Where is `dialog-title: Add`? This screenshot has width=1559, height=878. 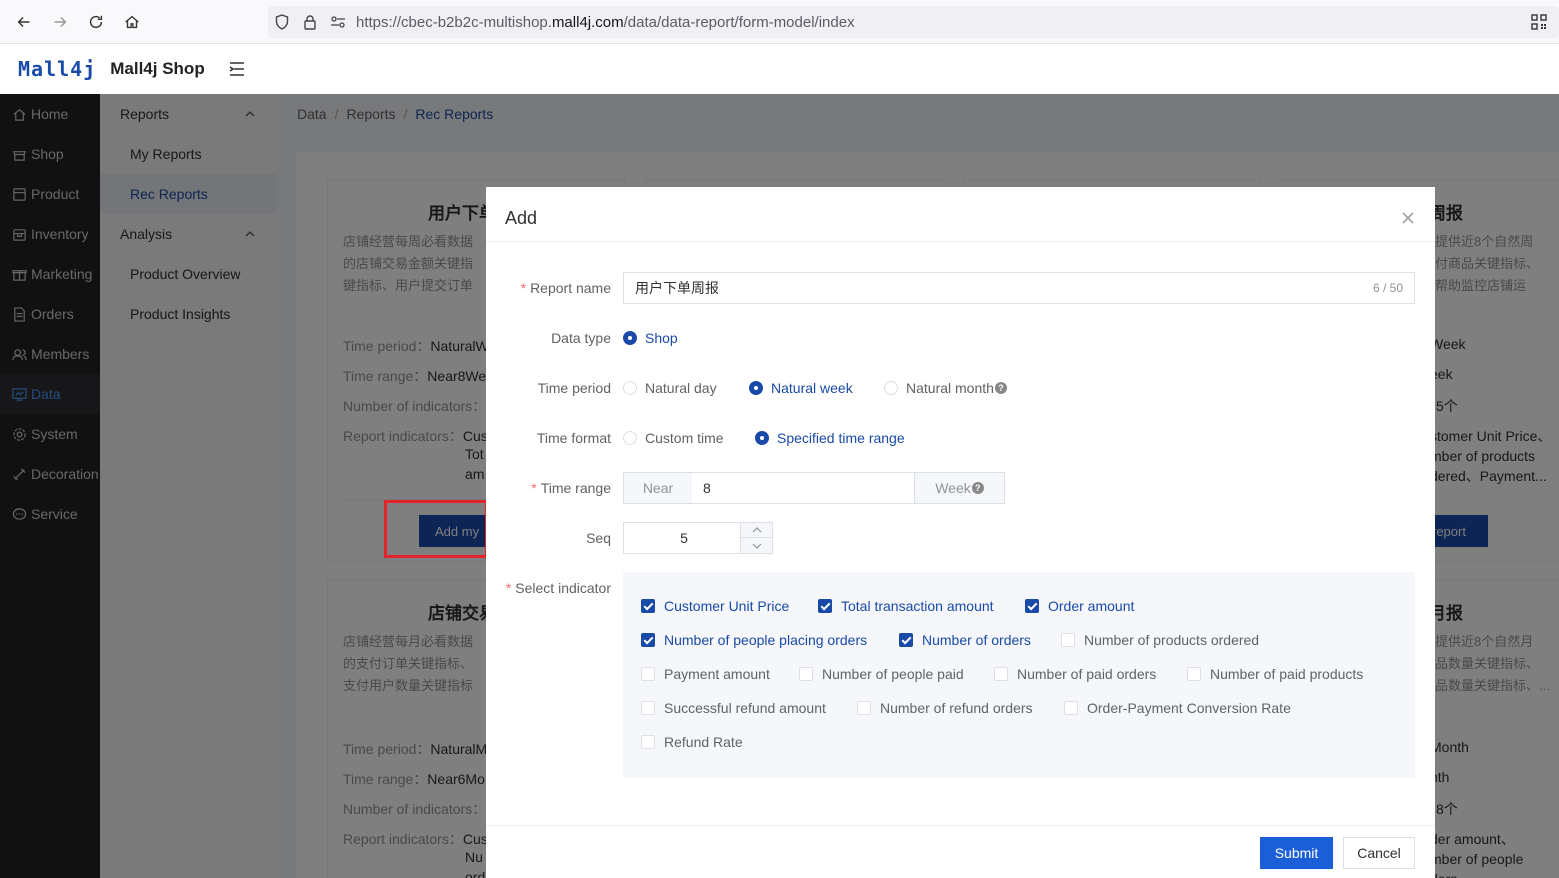 dialog-title: Add is located at coordinates (521, 218).